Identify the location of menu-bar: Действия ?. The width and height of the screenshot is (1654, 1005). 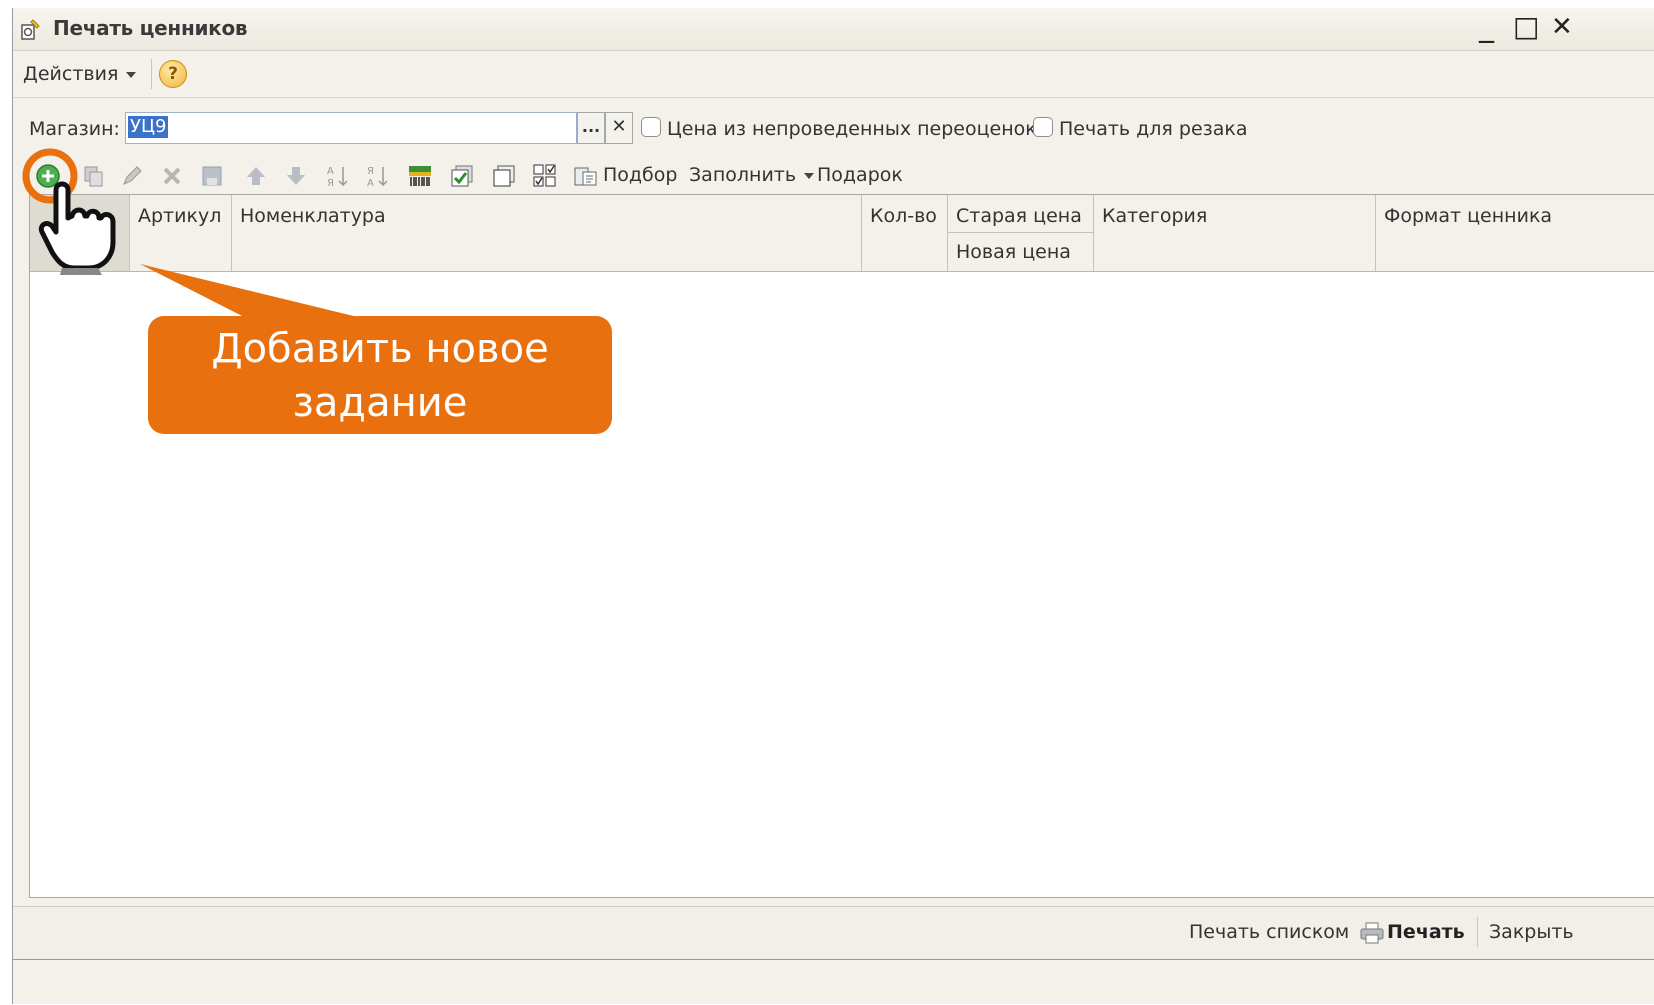
(833, 74).